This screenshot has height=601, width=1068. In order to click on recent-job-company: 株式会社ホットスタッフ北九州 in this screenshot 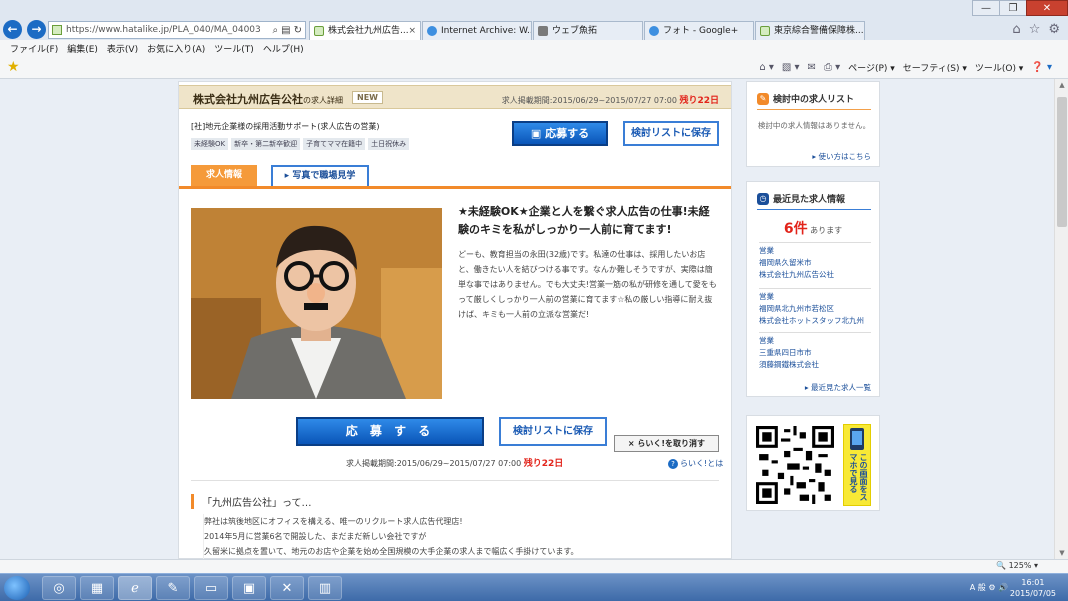, I will do `click(815, 321)`.